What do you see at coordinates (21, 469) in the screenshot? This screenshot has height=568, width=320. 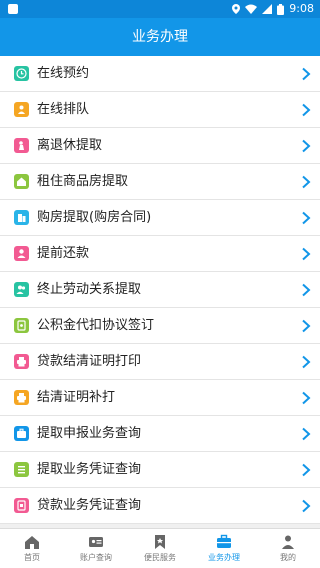 I see `list-icon` at bounding box center [21, 469].